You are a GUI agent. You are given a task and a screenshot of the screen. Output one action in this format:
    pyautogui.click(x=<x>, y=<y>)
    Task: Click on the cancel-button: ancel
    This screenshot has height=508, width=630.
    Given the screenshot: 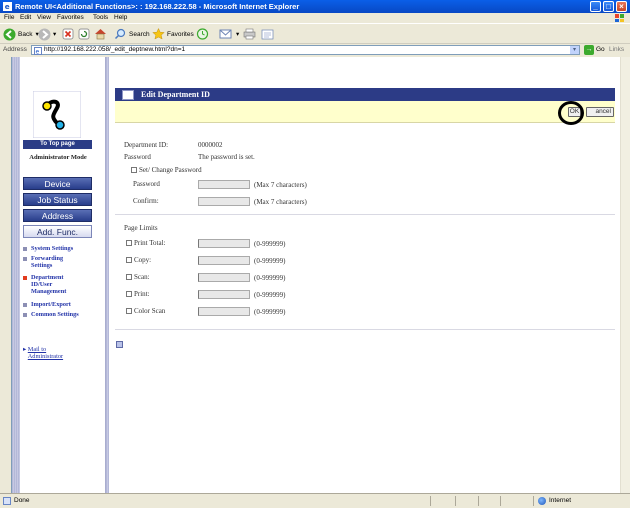 What is the action you would take?
    pyautogui.click(x=600, y=112)
    